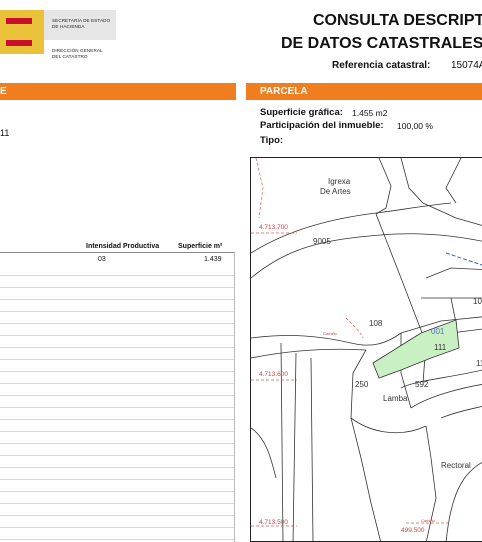 Image resolution: width=482 pixels, height=542 pixels. Describe the element at coordinates (118, 91) in the screenshot. I see `left-section-header: E` at that location.